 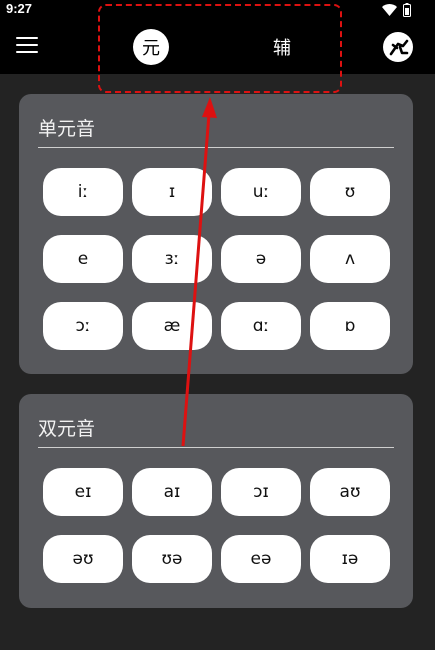 I want to click on app-logo-icon, so click(x=398, y=47).